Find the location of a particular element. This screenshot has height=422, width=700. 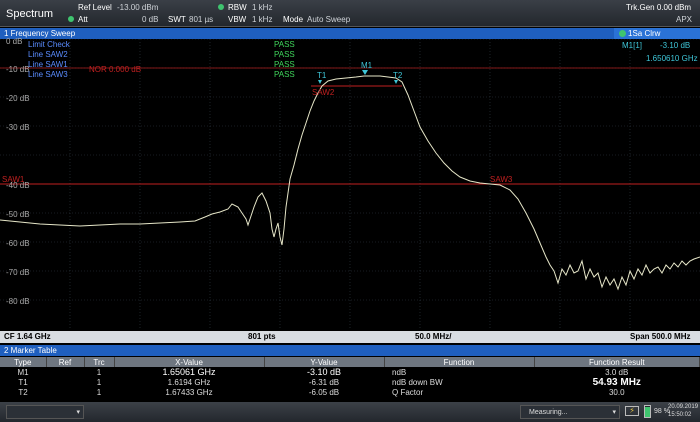

battery-icon is located at coordinates (647, 411).